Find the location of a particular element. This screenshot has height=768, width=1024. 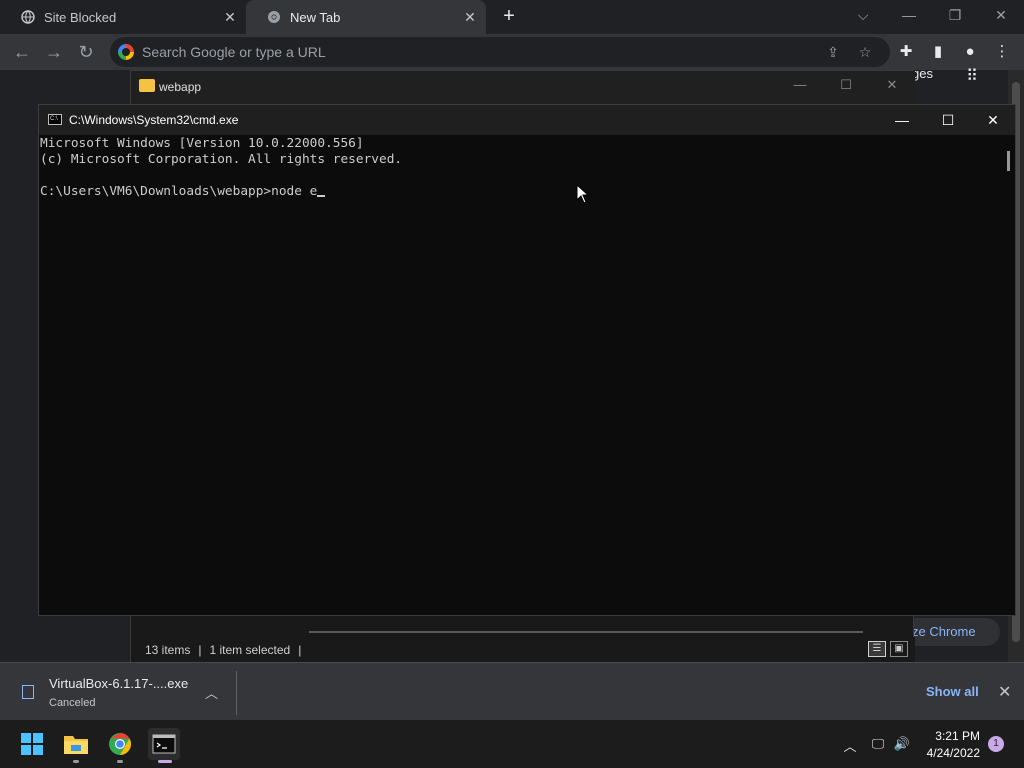

browser-tab-strip: Site Blocked ✕ New Tab ✕ + ⌵ — ❐ ✕ is located at coordinates (512, 17).